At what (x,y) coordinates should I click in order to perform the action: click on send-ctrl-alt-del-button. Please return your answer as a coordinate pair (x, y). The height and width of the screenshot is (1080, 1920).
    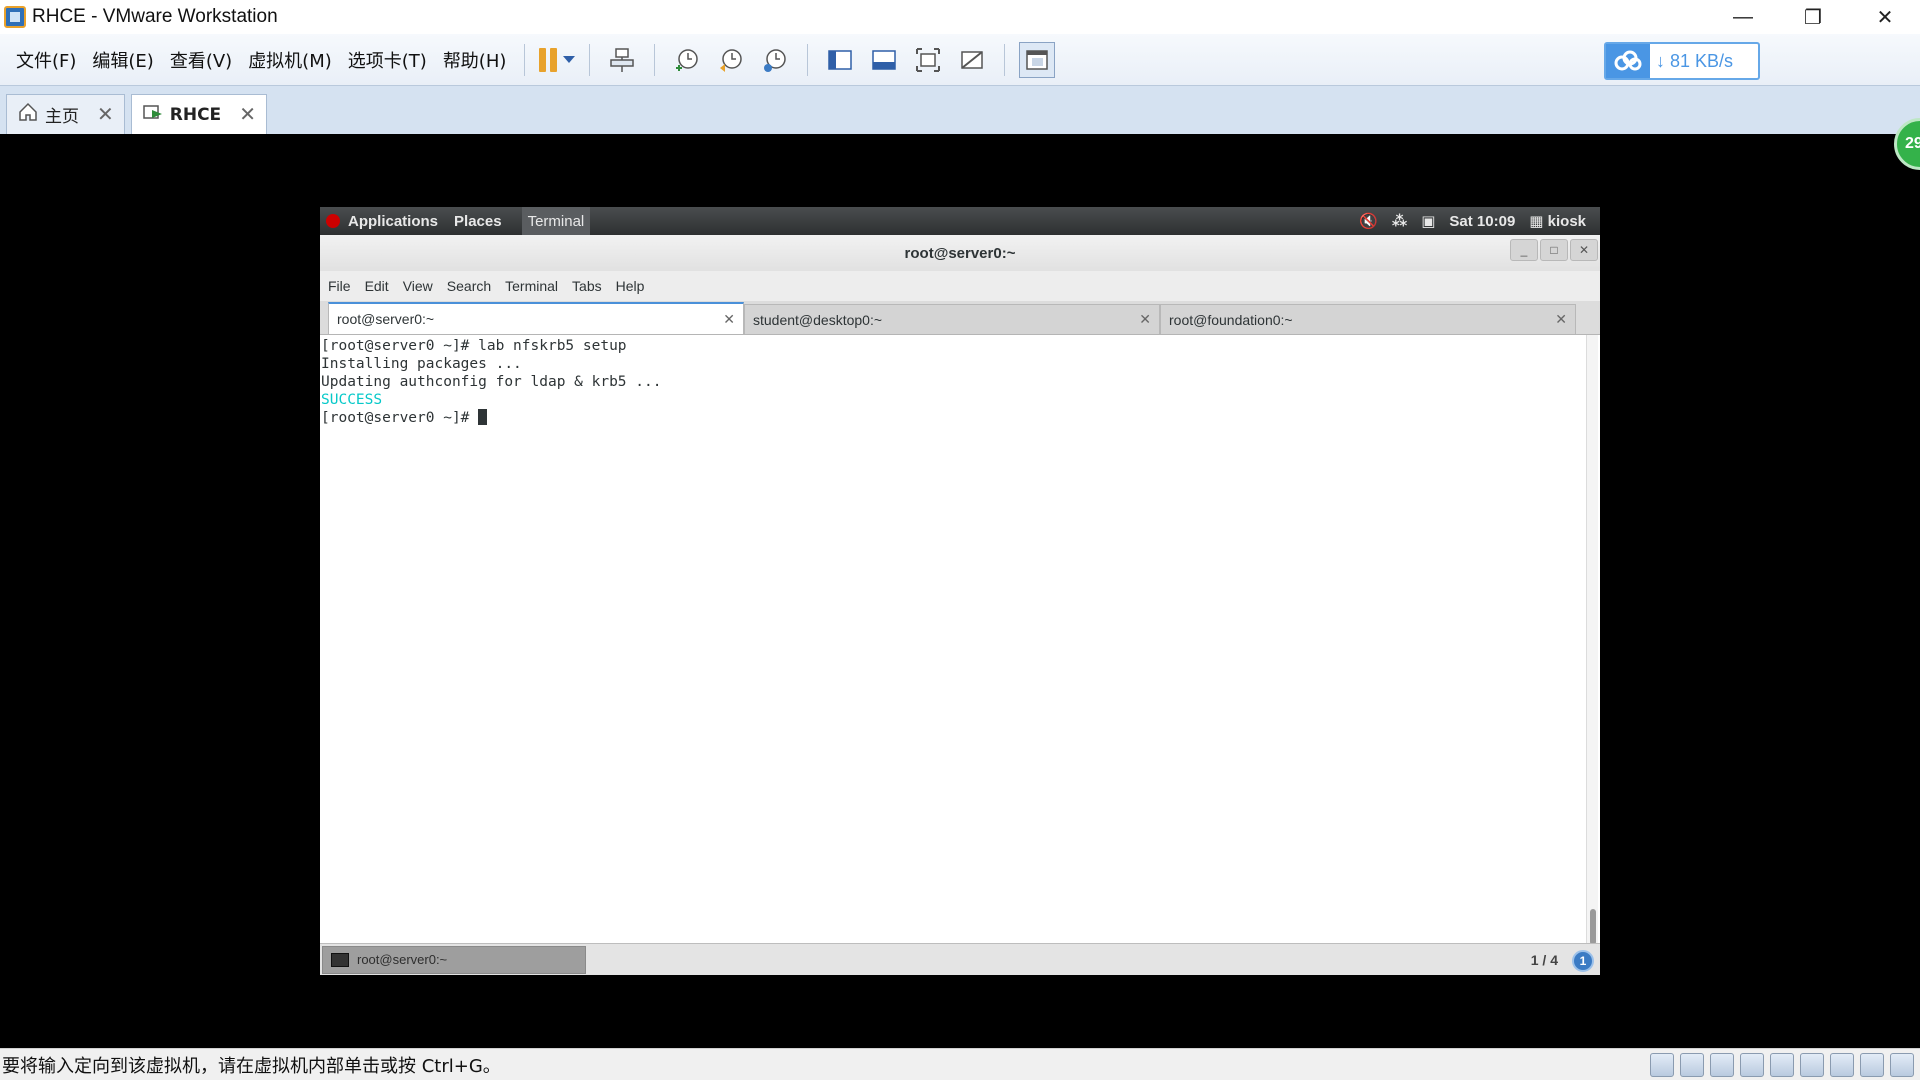
    Looking at the image, I should click on (622, 60).